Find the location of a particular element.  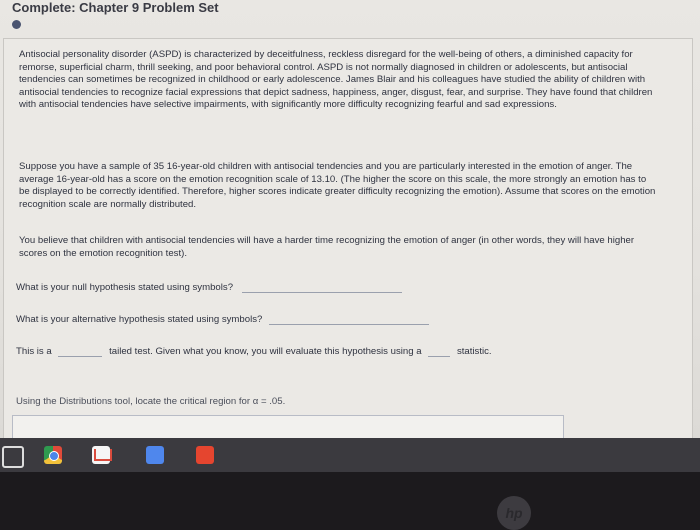

chrome-icon is located at coordinates (53, 455).